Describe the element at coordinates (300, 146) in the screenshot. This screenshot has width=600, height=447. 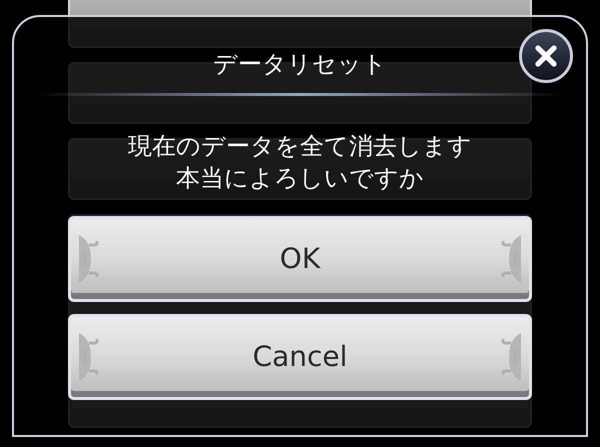
I see `dialog-message: 現在のデータを全て消去します` at that location.